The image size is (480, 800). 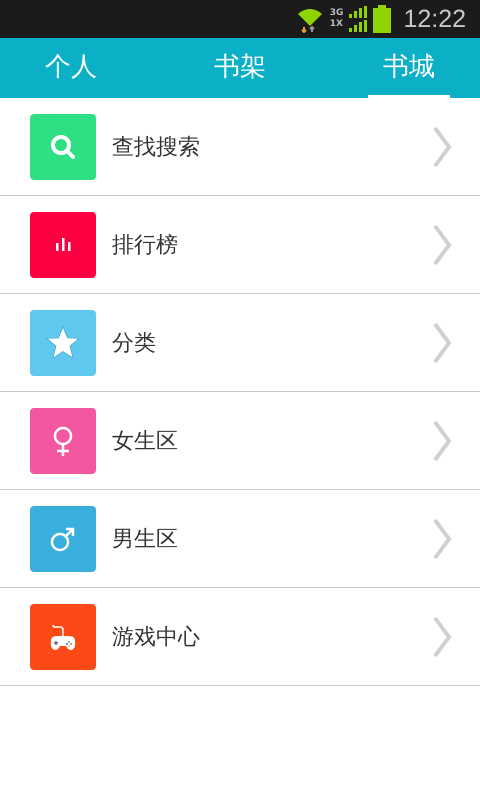 What do you see at coordinates (337, 24) in the screenshot?
I see `network-label: 1X` at bounding box center [337, 24].